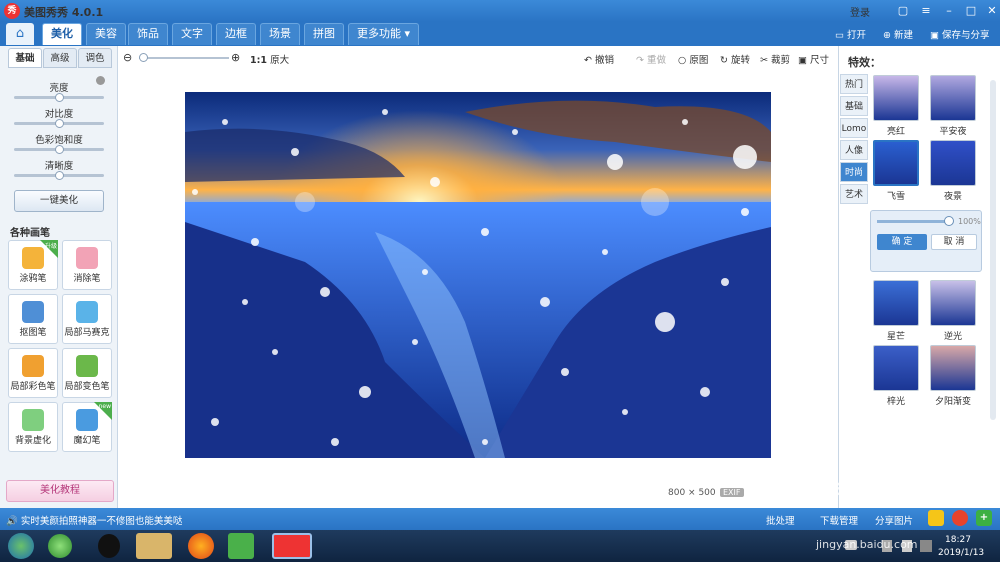  What do you see at coordinates (87, 373) in the screenshot?
I see `brush-item: 局部变色笔` at bounding box center [87, 373].